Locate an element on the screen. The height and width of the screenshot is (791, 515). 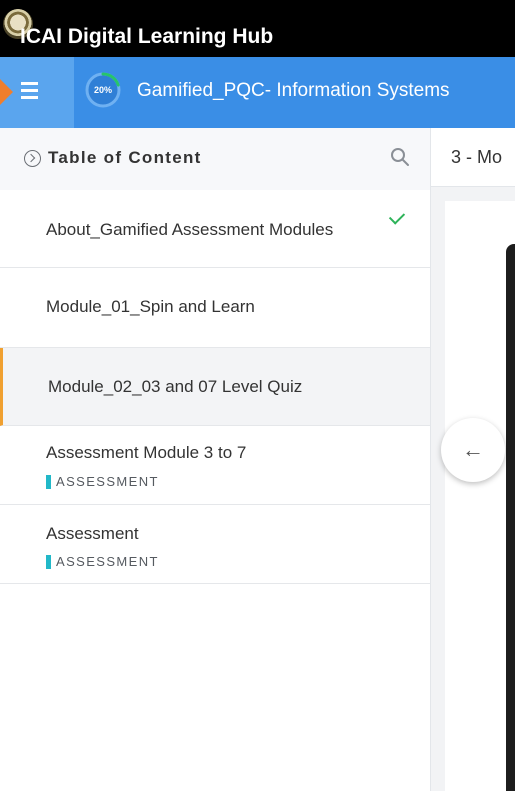
progress-ring: 20% is located at coordinates (103, 90).